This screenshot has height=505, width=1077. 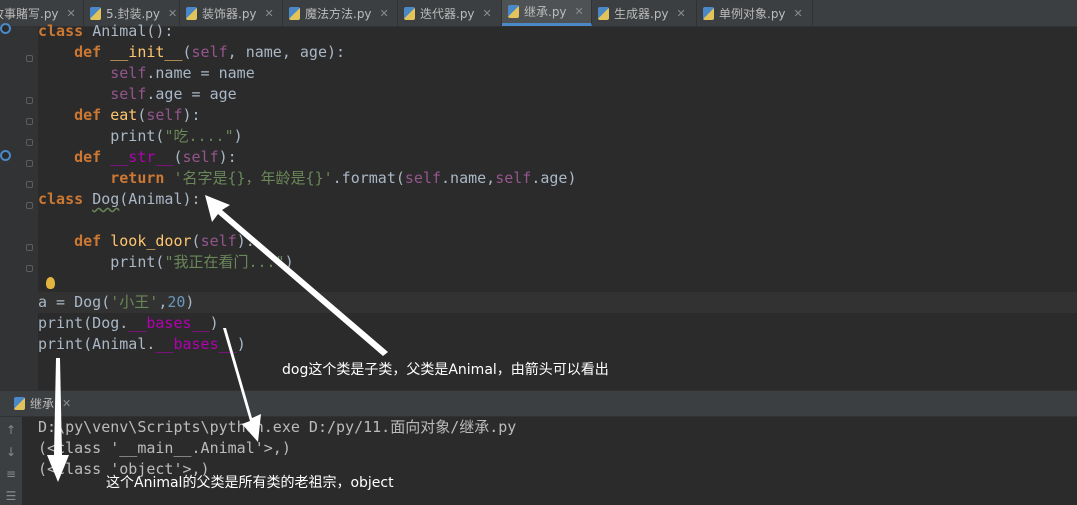 I want to click on code-line: def look_door(self):, so click(x=164, y=241).